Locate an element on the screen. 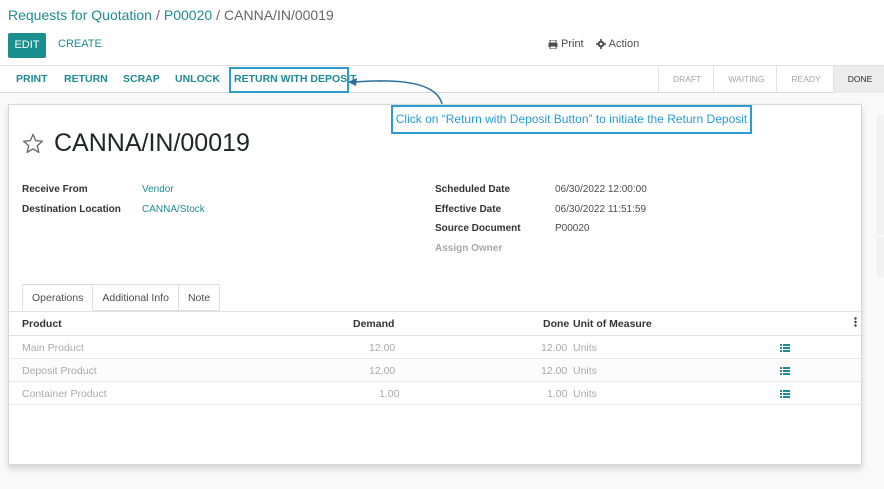 Image resolution: width=884 pixels, height=489 pixels. effective-date-value: 06/30/2022 11:51:59 is located at coordinates (601, 209).